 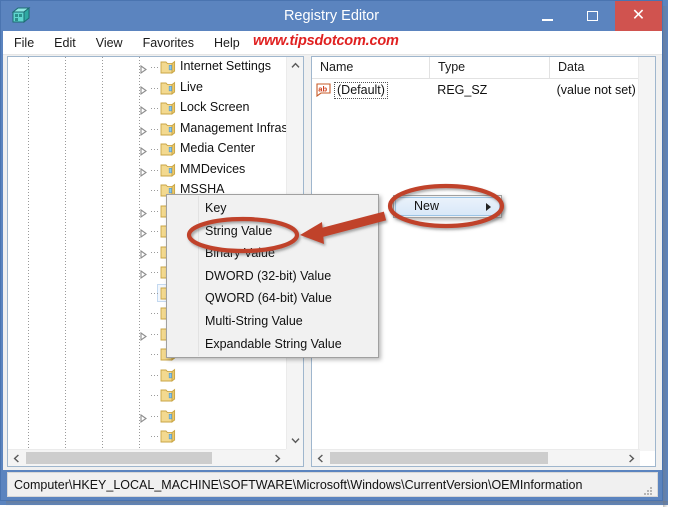 What do you see at coordinates (295, 65) in the screenshot?
I see `chevron-up-icon` at bounding box center [295, 65].